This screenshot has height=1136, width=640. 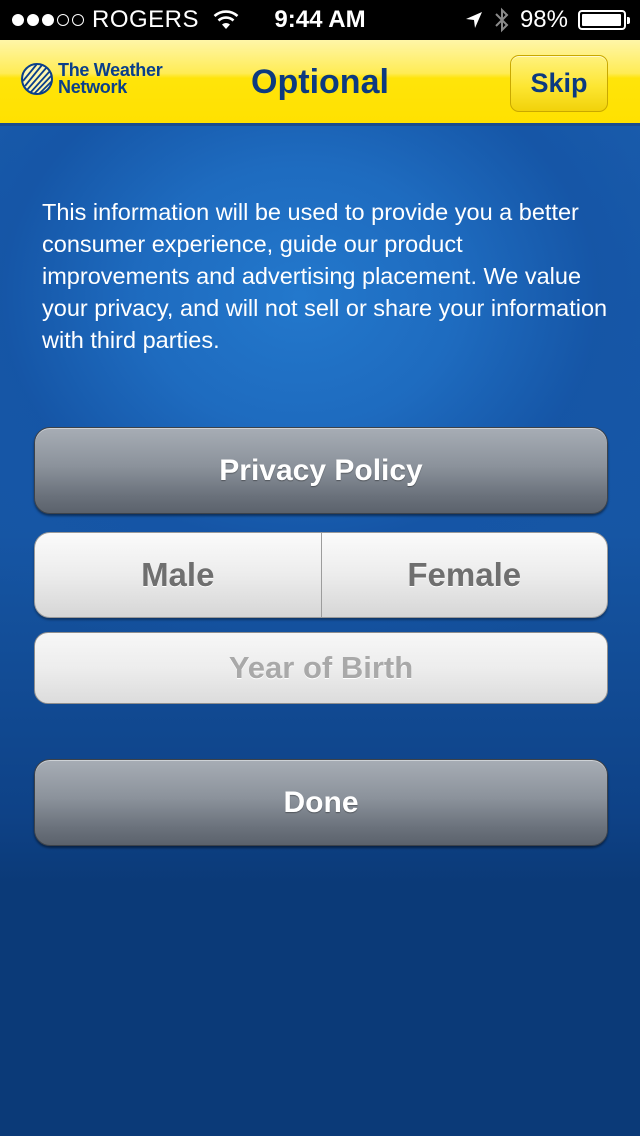 I want to click on year-of-birth-field: Year of Birth, so click(x=321, y=668).